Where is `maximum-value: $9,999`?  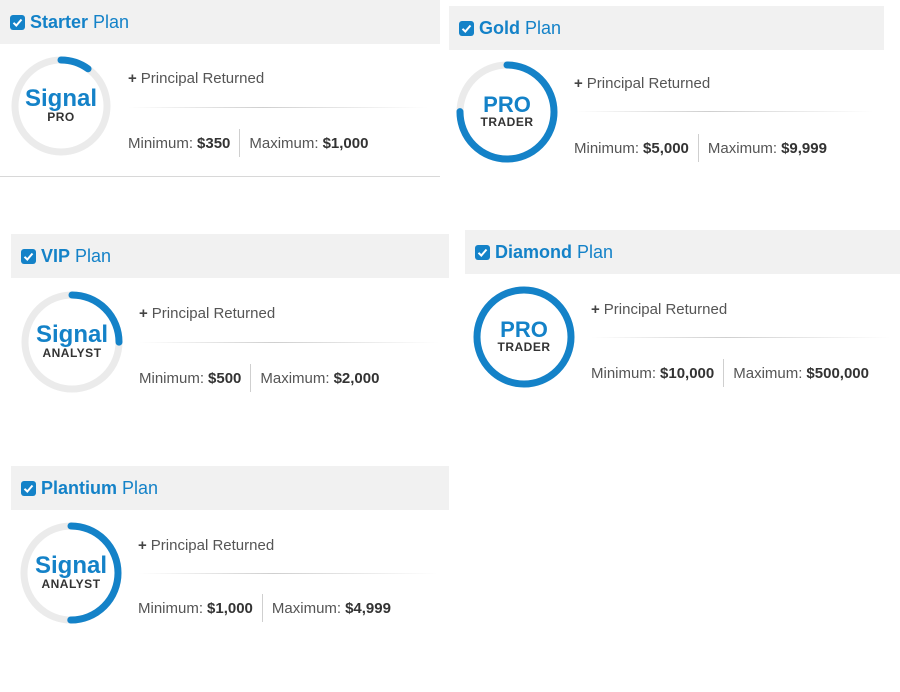 maximum-value: $9,999 is located at coordinates (804, 148).